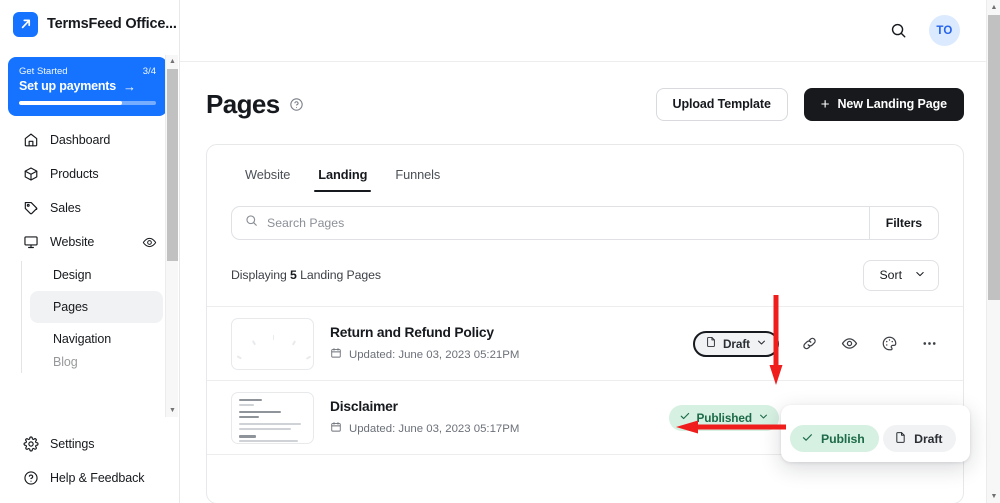 This screenshot has width=1000, height=503. I want to click on sidebar-item-design: Design, so click(96, 275).